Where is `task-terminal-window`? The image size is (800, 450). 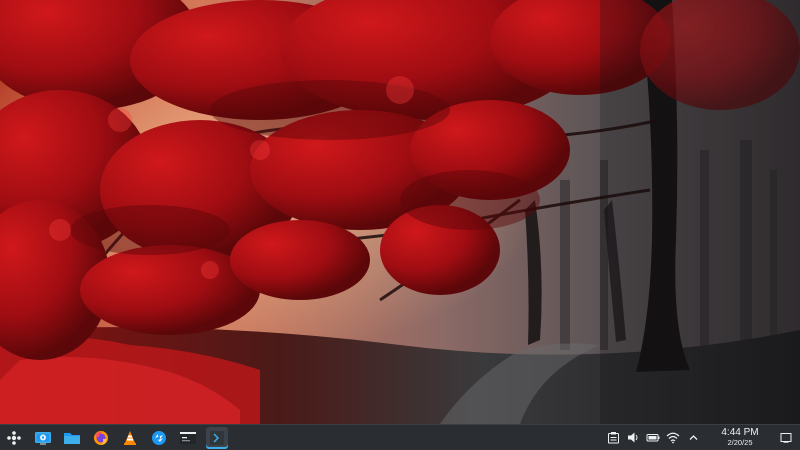
task-terminal-window is located at coordinates (217, 437).